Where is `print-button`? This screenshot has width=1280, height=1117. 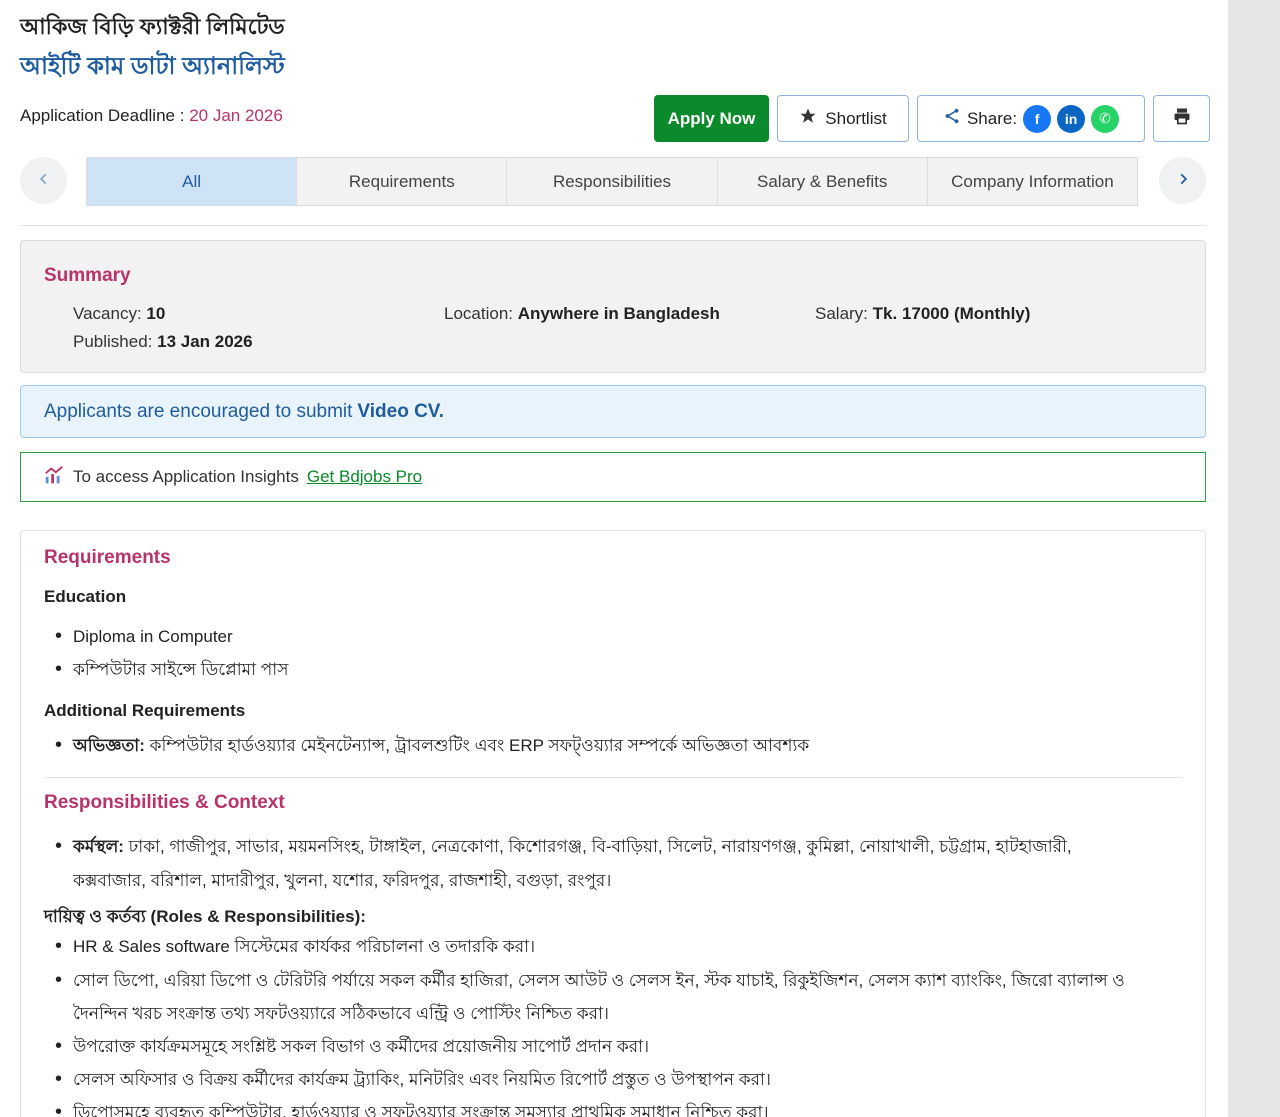
print-button is located at coordinates (1181, 118).